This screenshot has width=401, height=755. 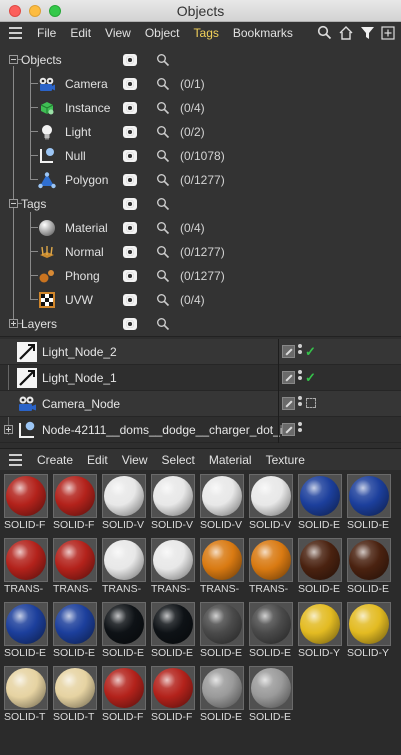 What do you see at coordinates (200, 228) in the screenshot?
I see `tree-item-material: Material (0/4)` at bounding box center [200, 228].